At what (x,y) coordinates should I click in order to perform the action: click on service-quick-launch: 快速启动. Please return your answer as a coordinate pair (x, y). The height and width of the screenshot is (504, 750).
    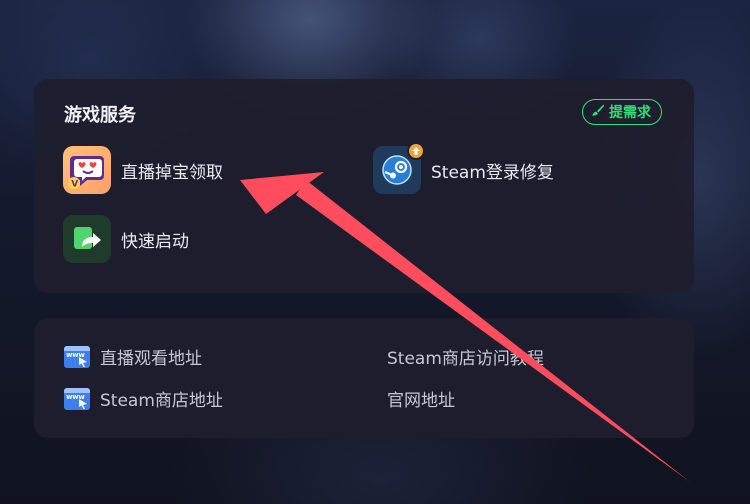
    Looking at the image, I should click on (126, 239).